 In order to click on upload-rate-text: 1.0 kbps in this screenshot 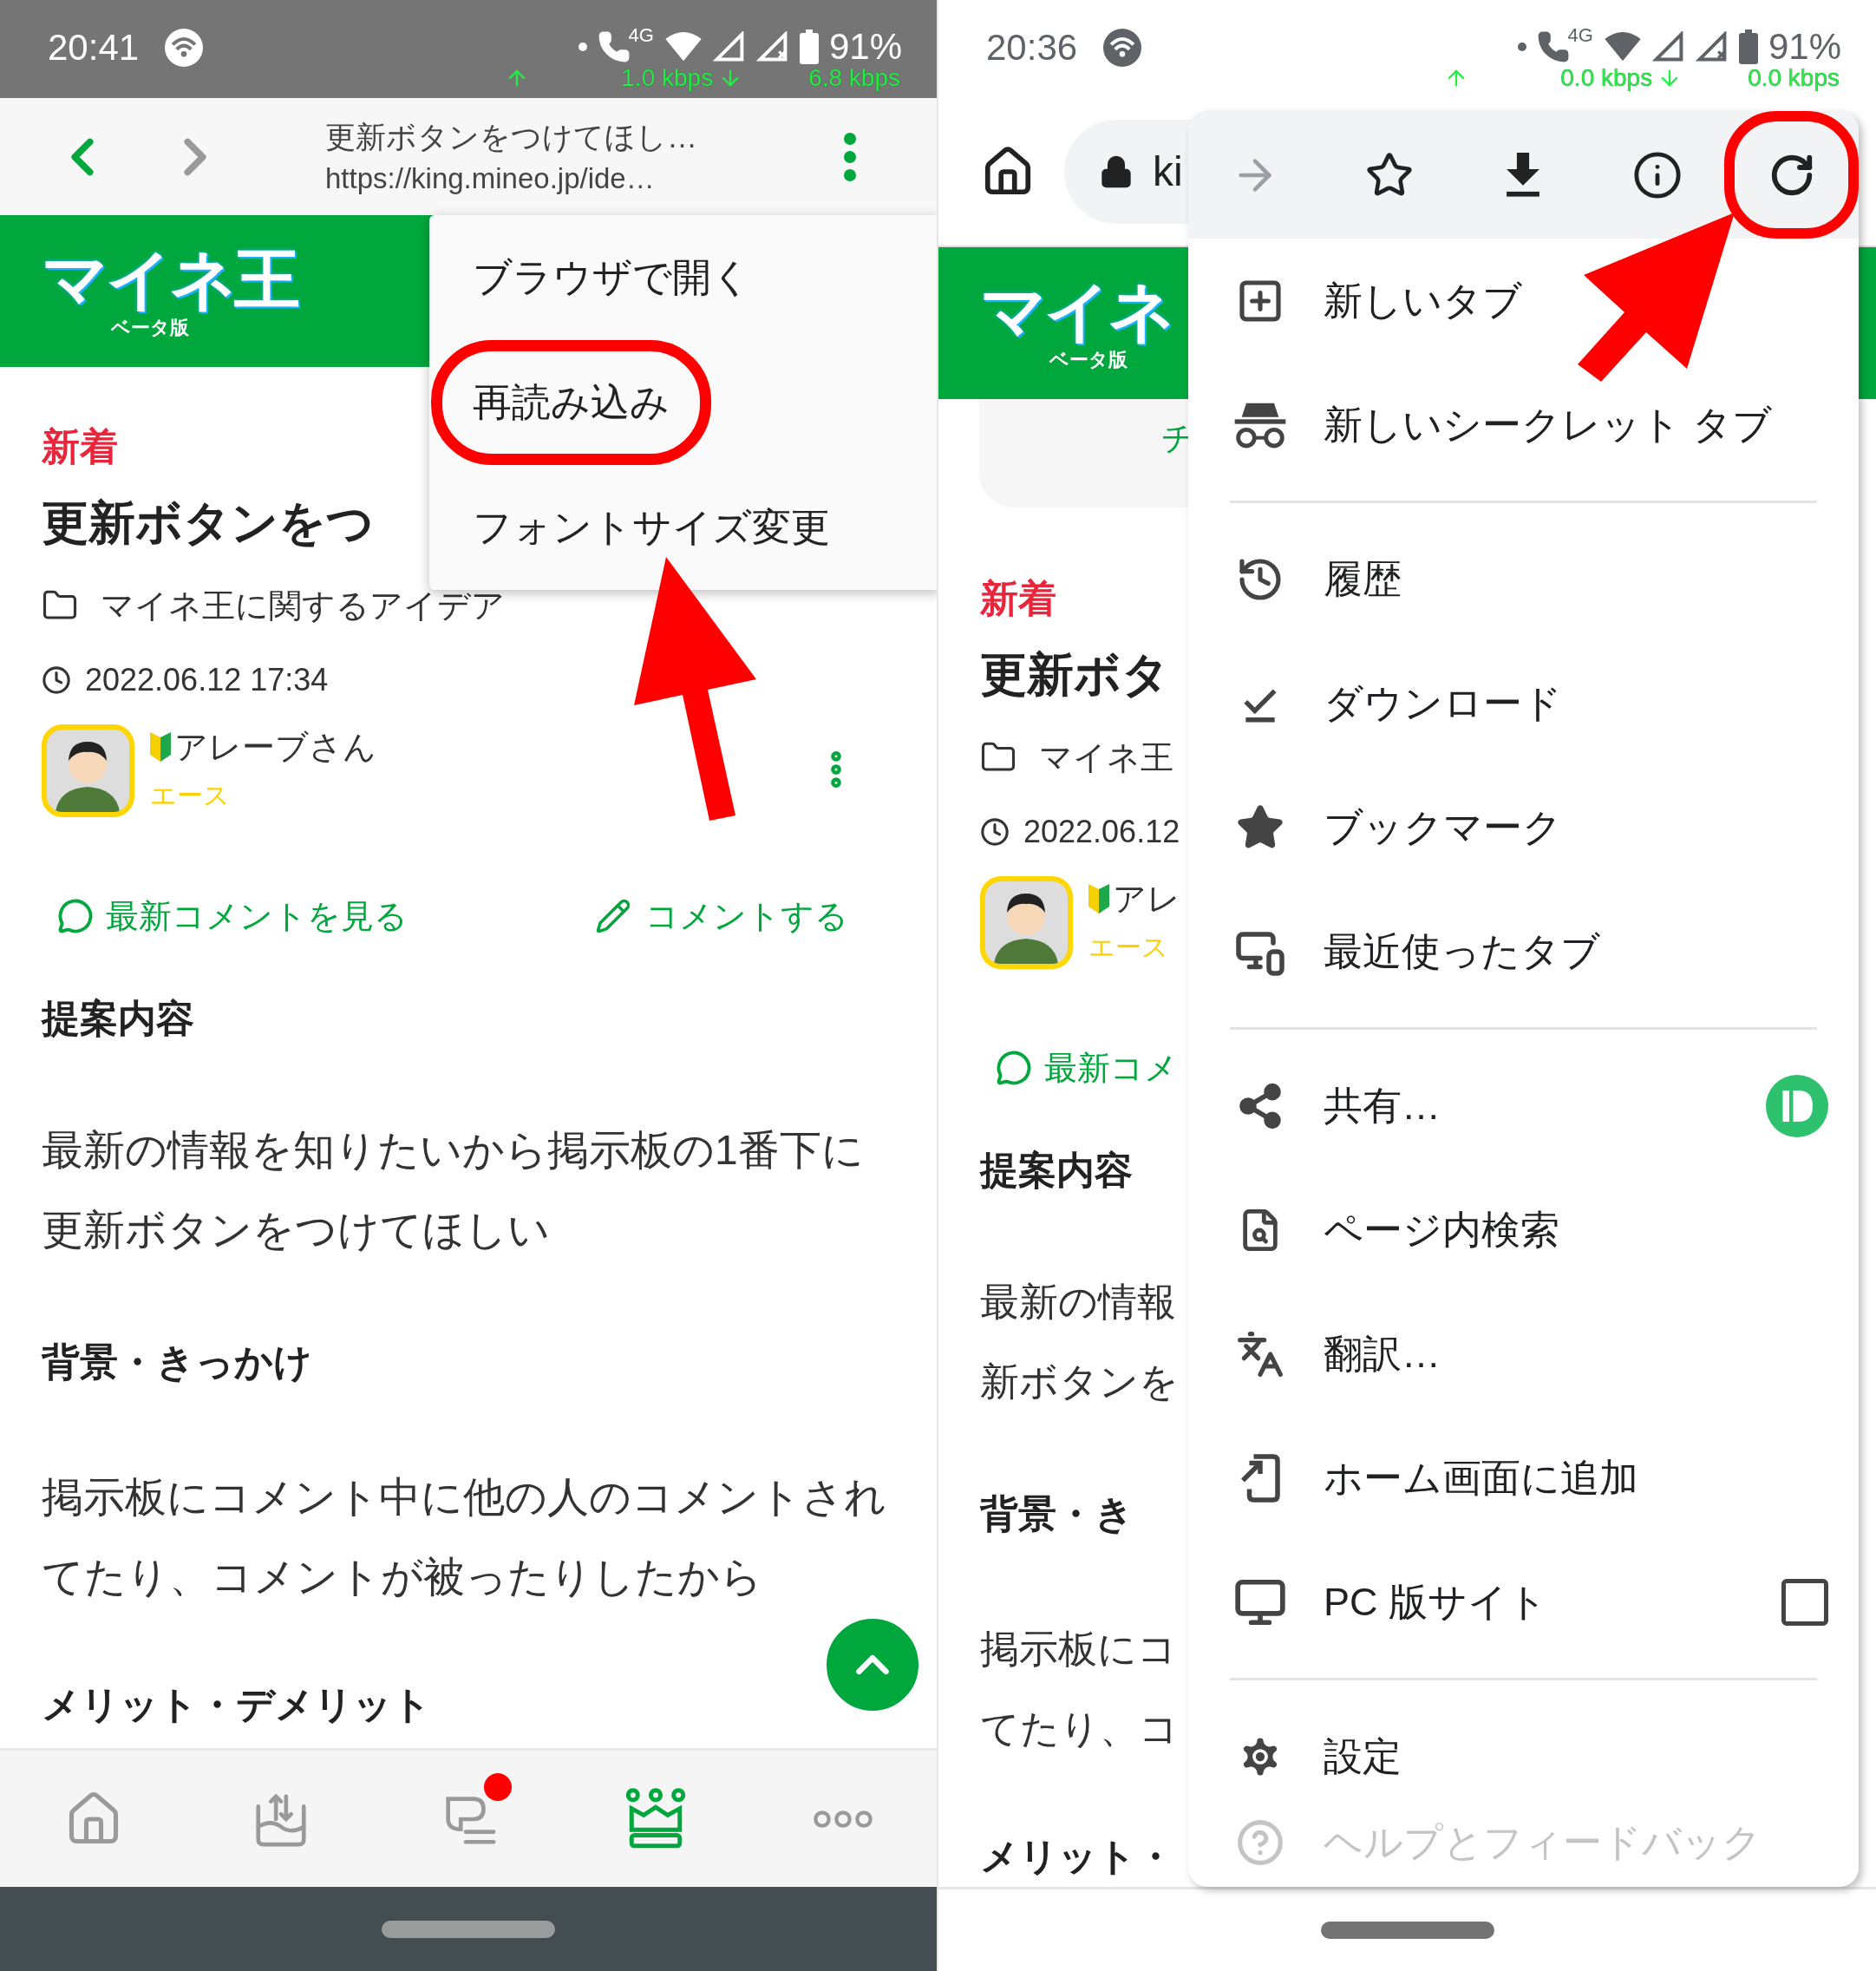, I will do `click(667, 78)`.